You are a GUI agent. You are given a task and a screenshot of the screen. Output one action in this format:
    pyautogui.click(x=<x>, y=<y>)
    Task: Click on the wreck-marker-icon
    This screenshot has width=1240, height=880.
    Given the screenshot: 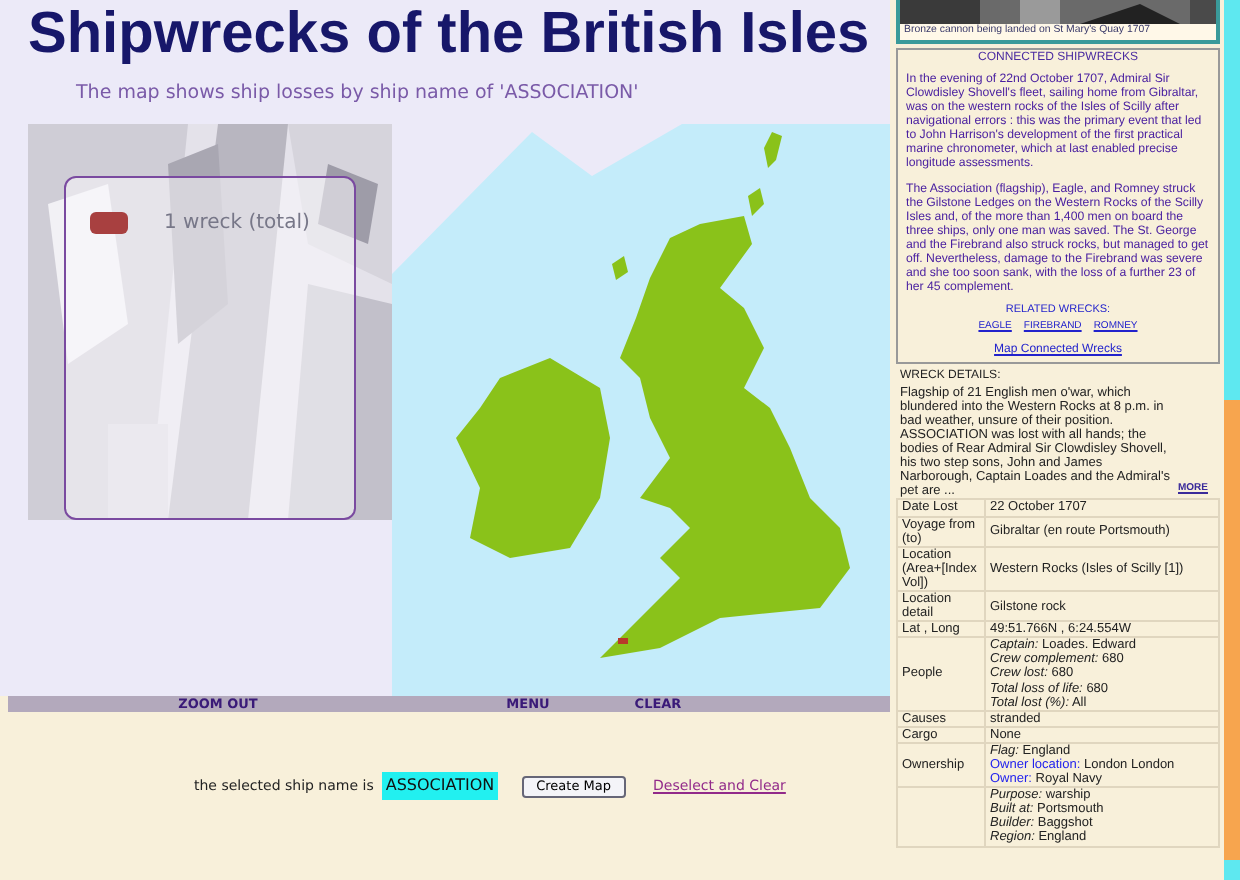 What is the action you would take?
    pyautogui.click(x=623, y=641)
    